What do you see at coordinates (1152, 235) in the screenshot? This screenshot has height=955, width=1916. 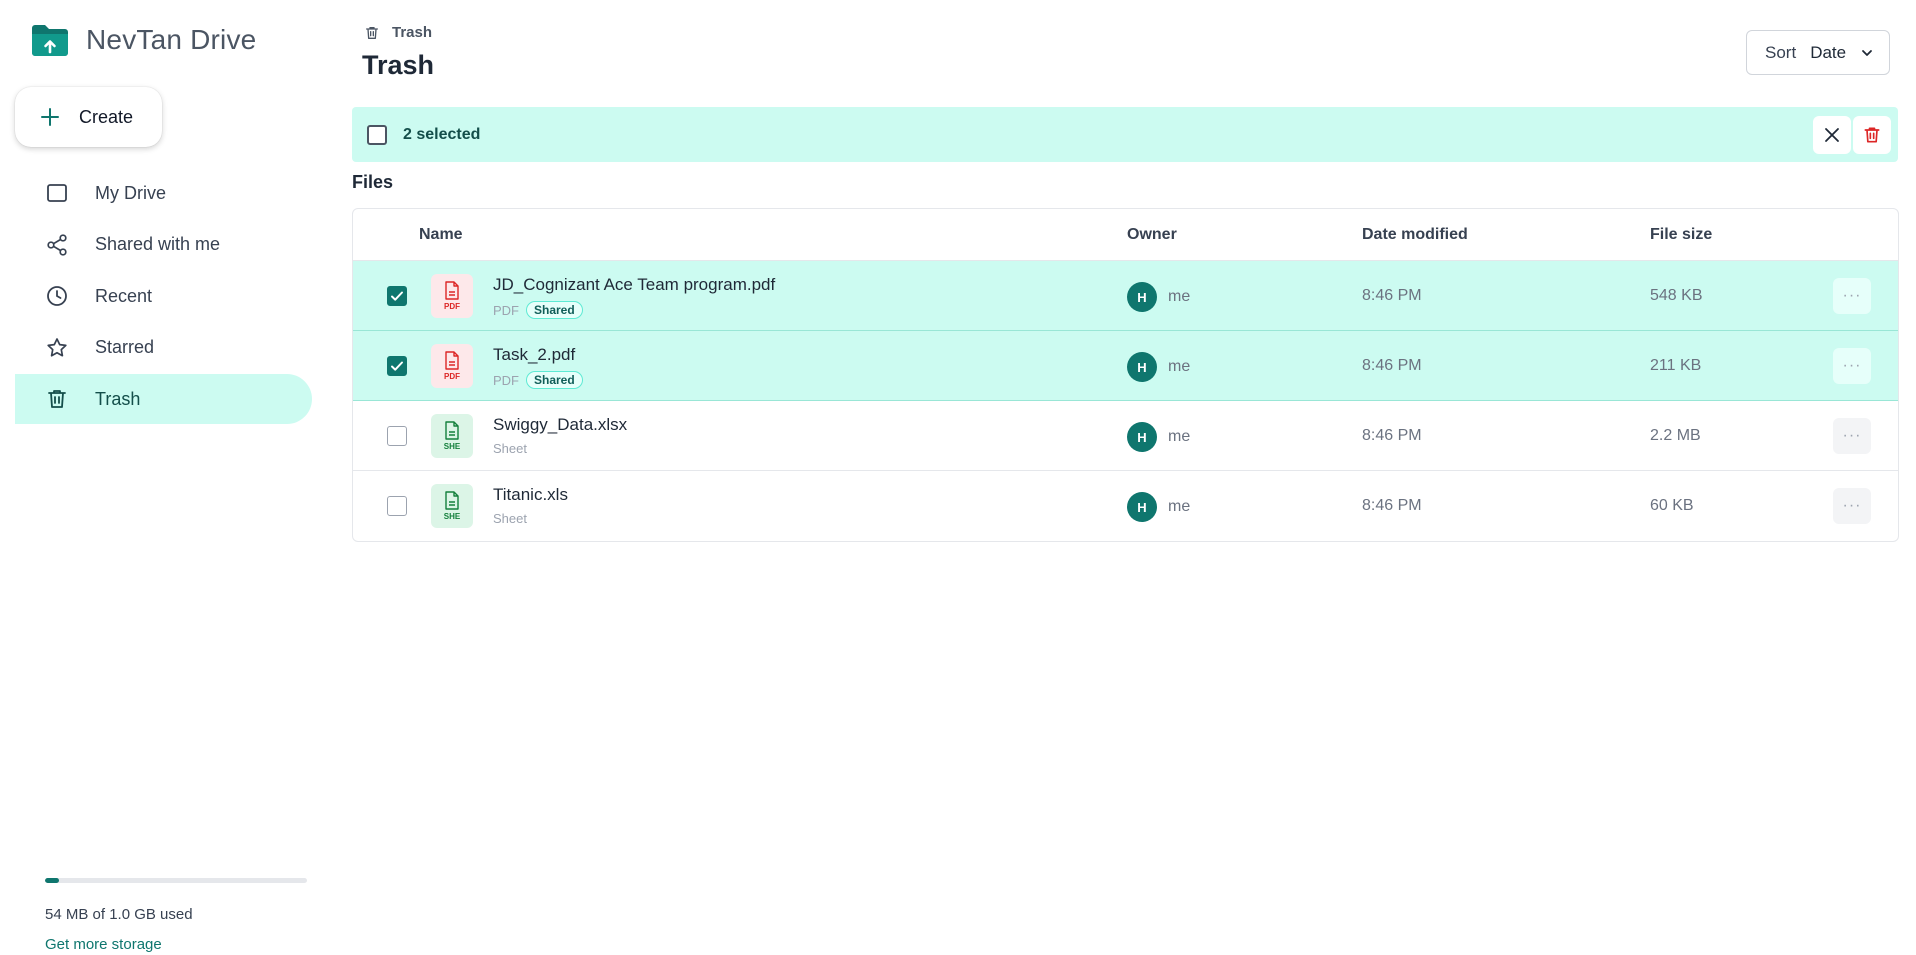 I see `column-owner: Owner` at bounding box center [1152, 235].